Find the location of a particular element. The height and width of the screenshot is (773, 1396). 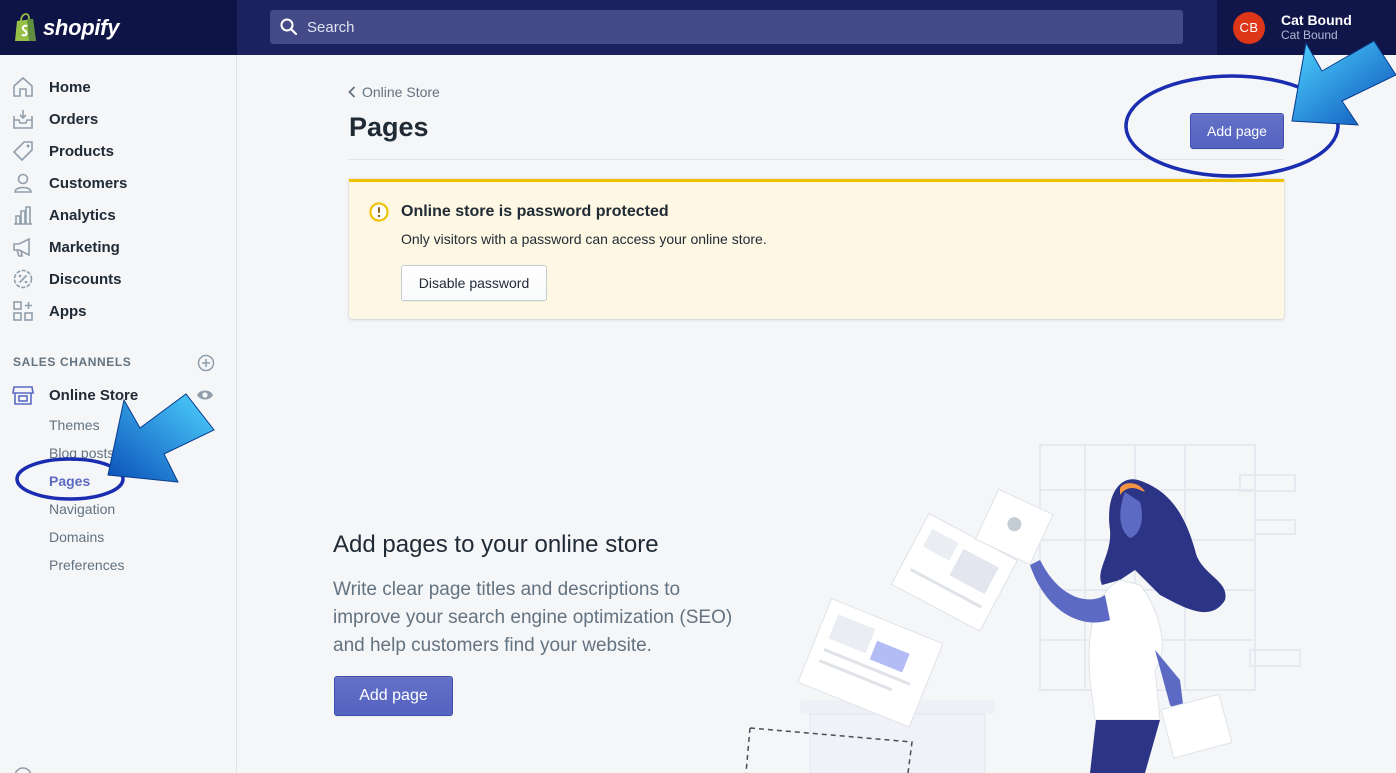

sidebar-item-label: Analytics is located at coordinates (82, 215).